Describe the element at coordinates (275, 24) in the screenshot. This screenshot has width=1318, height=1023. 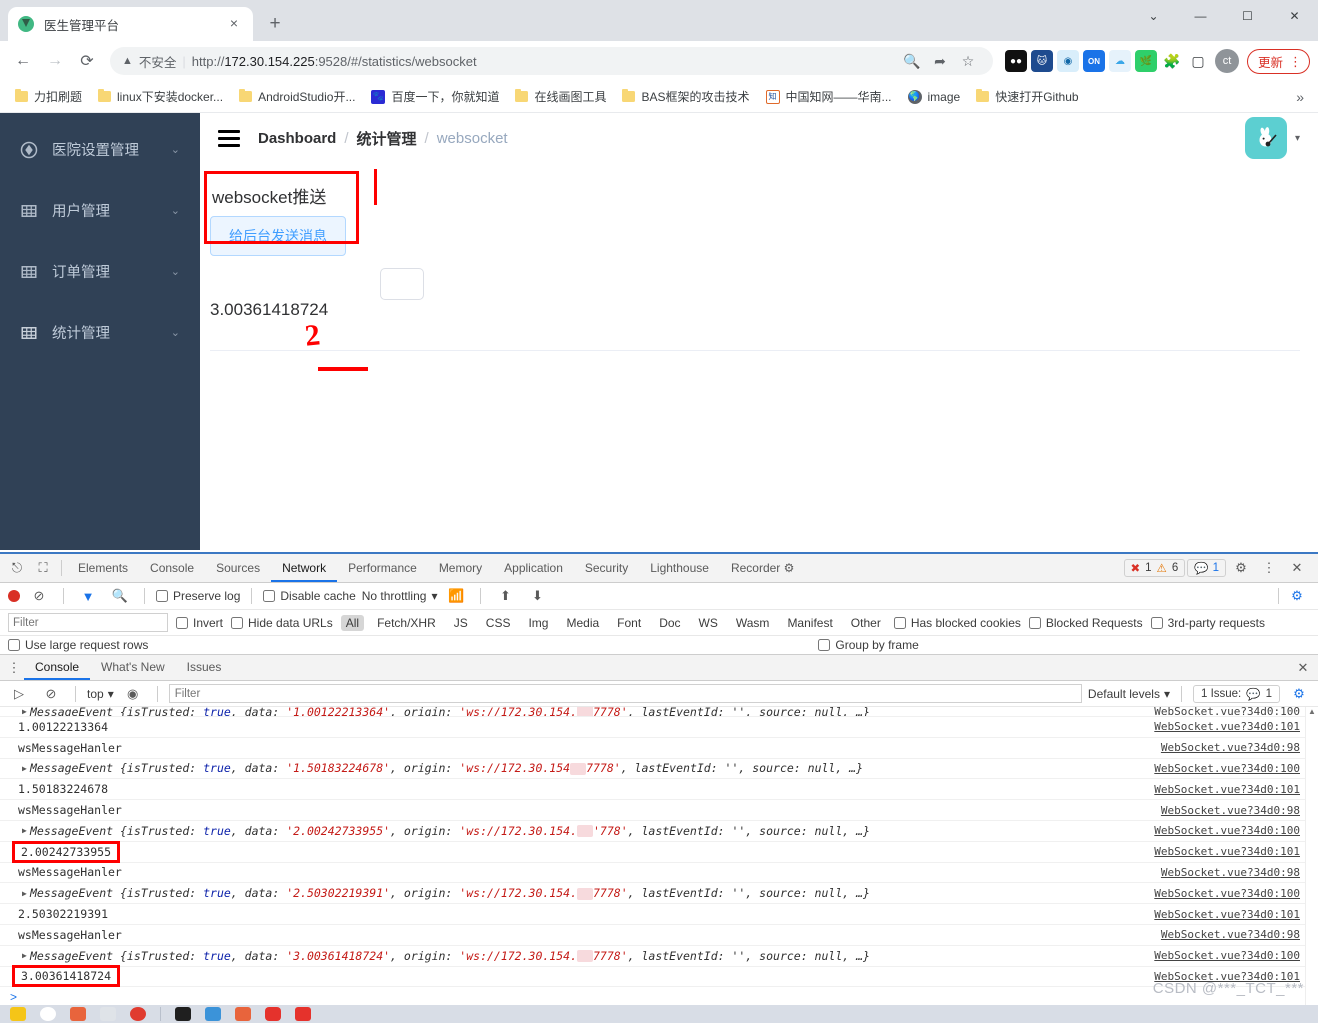
I see `new-tab-button: +` at that location.